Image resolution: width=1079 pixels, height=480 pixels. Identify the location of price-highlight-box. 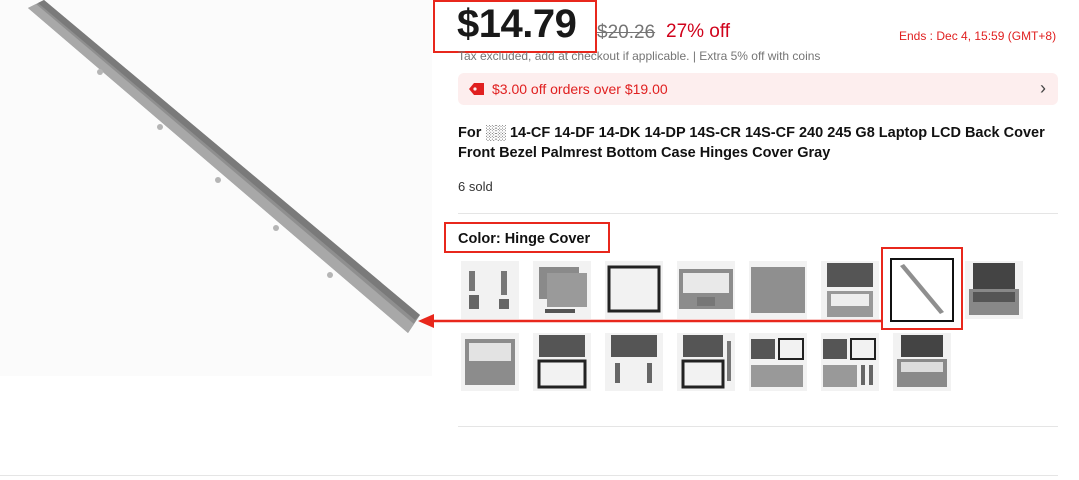
(515, 26).